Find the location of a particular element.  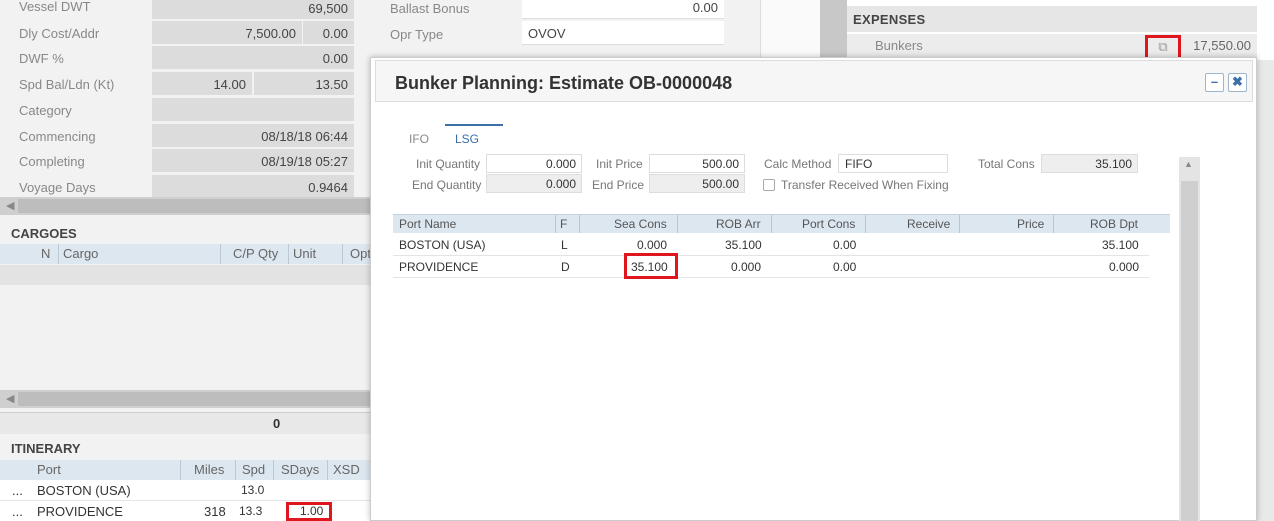

init-quantity-input: 0.000 is located at coordinates (534, 163).